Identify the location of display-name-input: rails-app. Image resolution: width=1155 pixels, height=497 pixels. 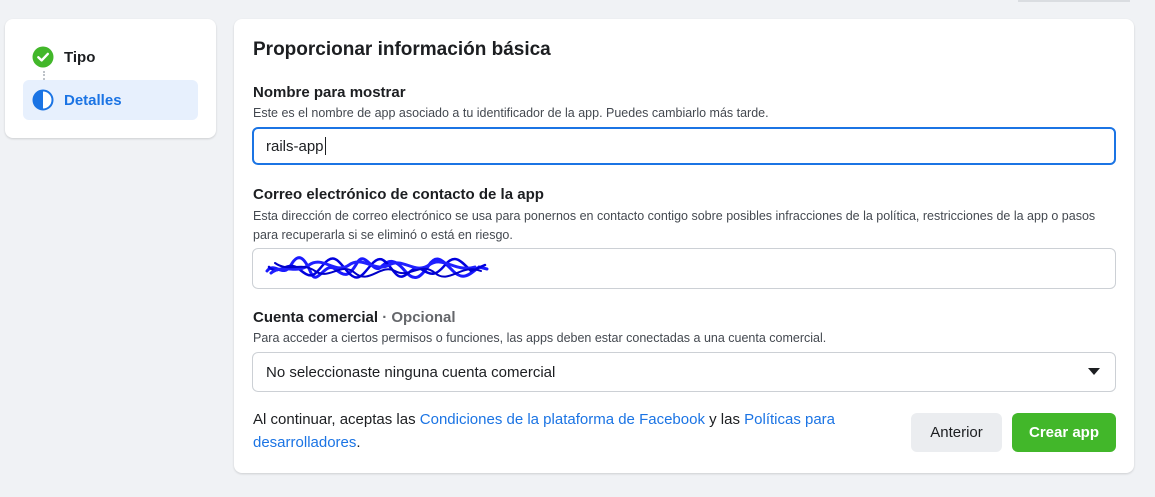
(684, 146).